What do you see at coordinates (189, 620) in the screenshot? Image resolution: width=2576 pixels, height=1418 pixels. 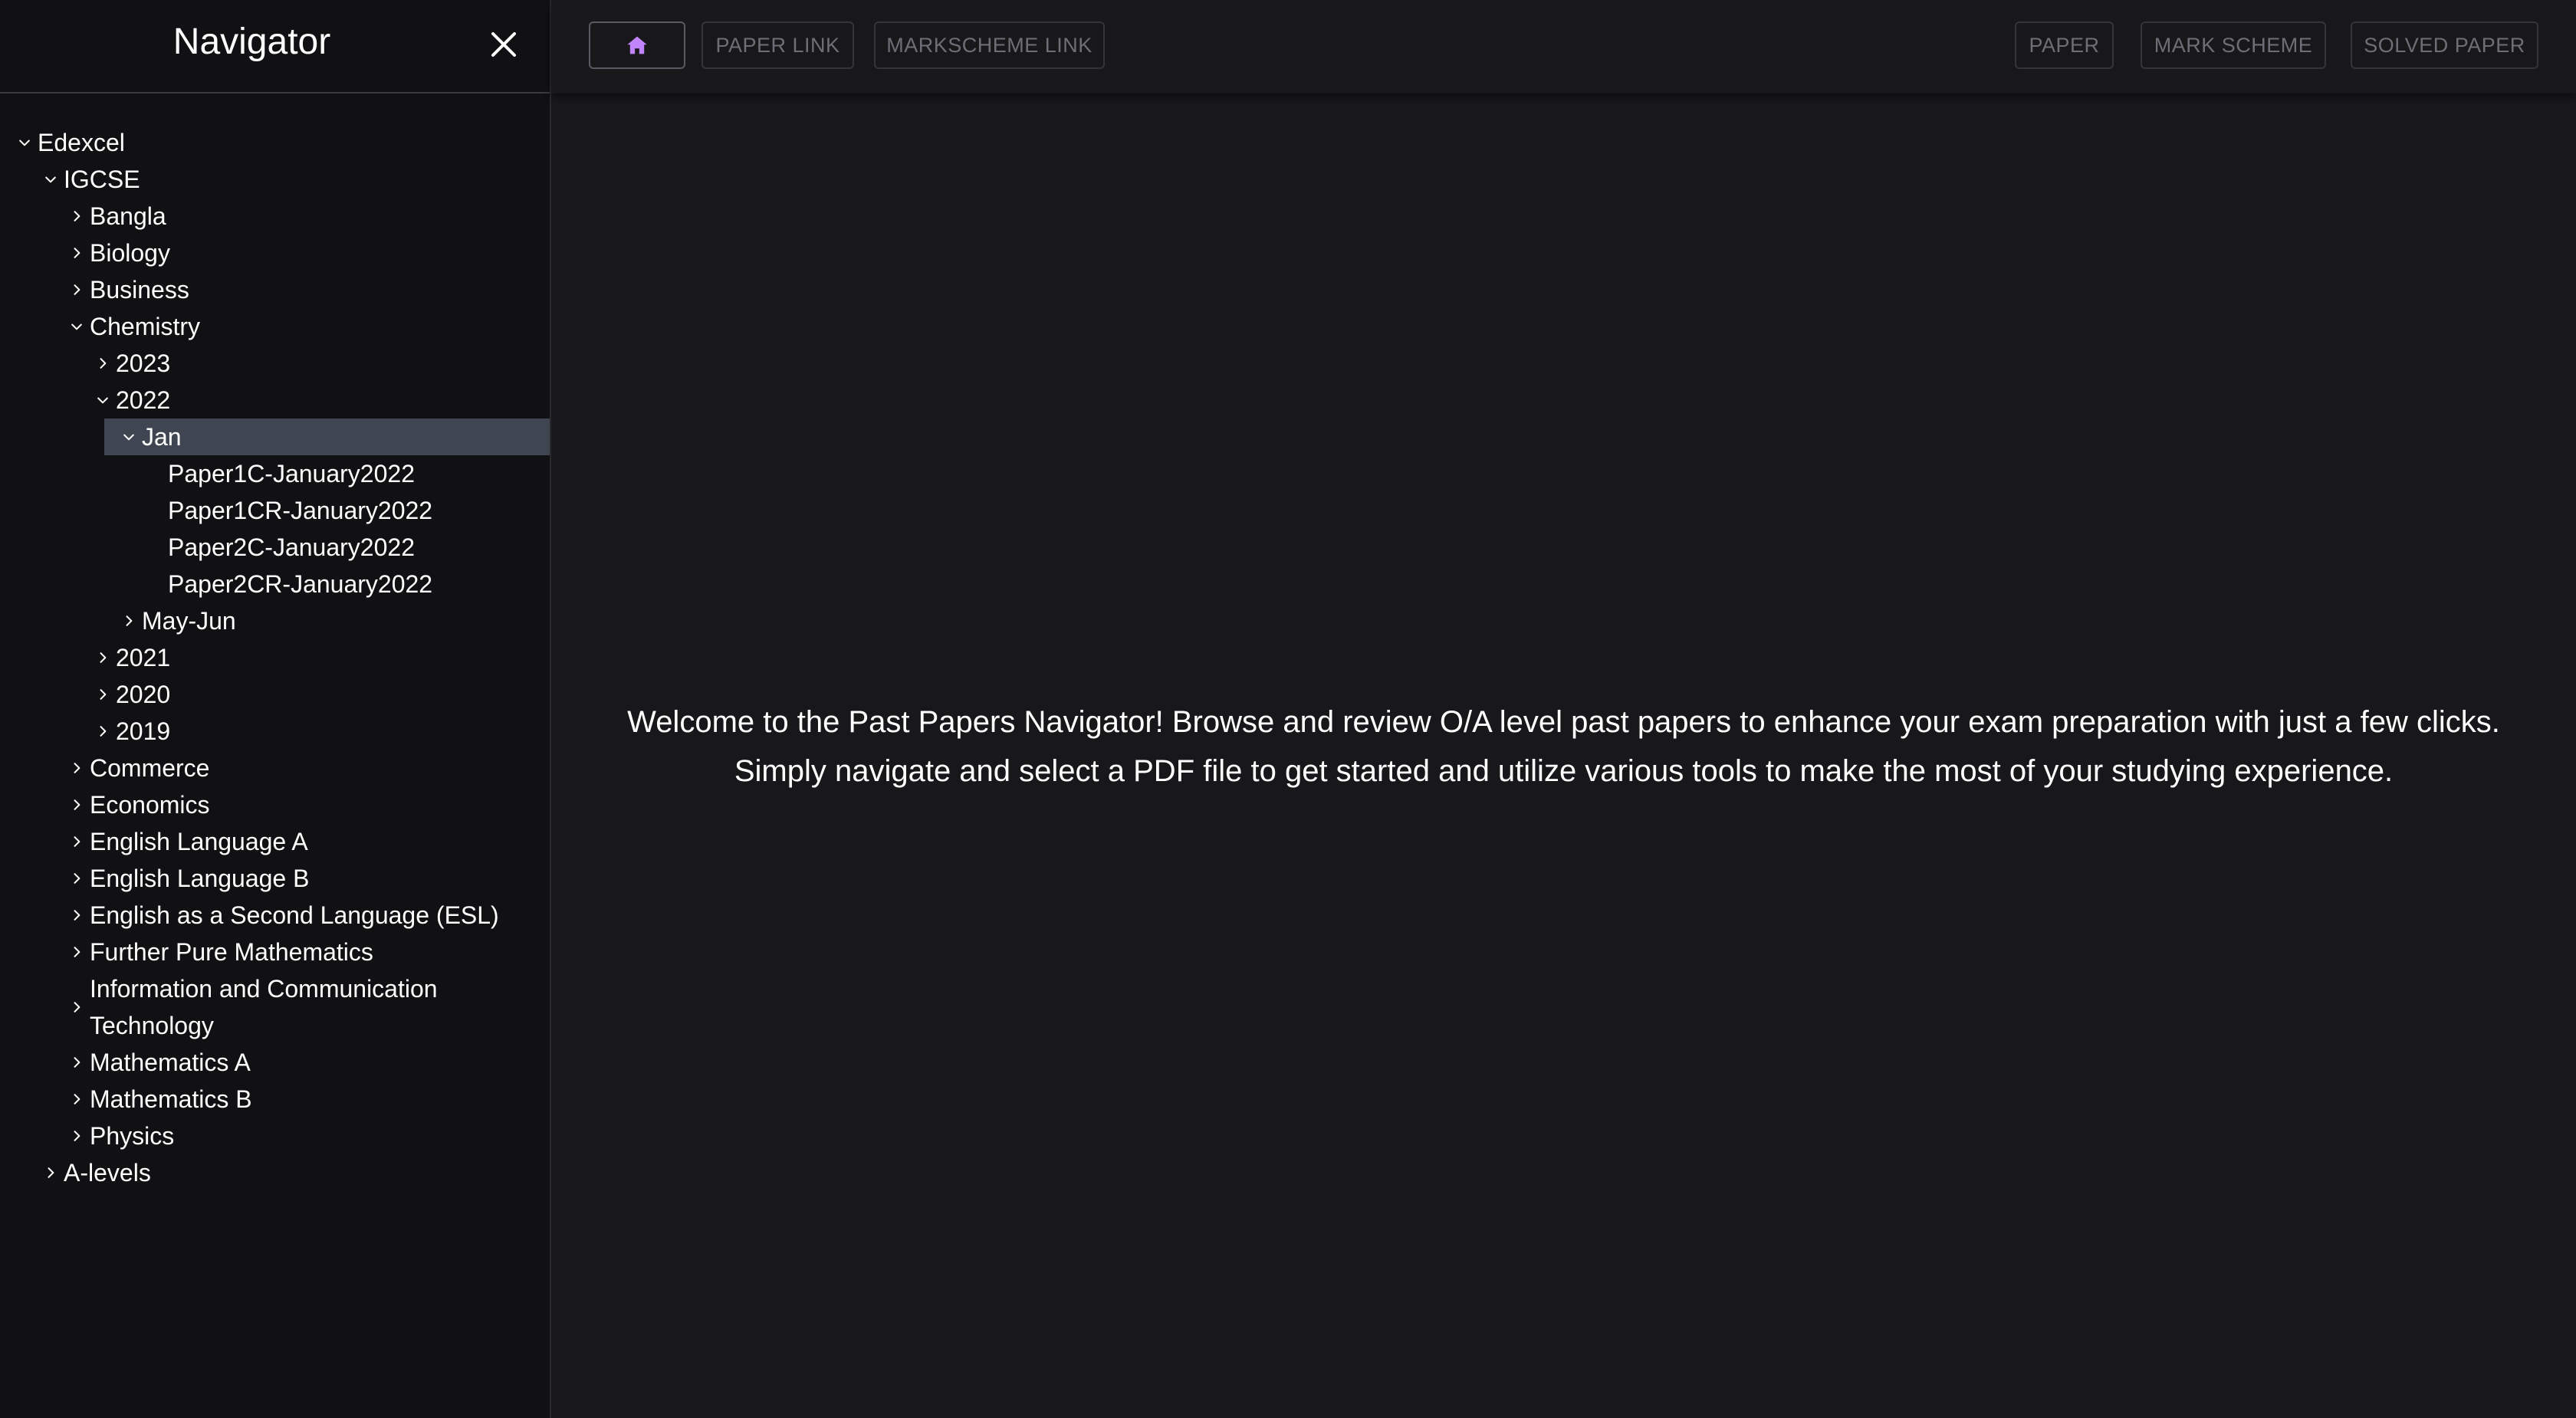 I see `tree-item-label: May-Jun` at bounding box center [189, 620].